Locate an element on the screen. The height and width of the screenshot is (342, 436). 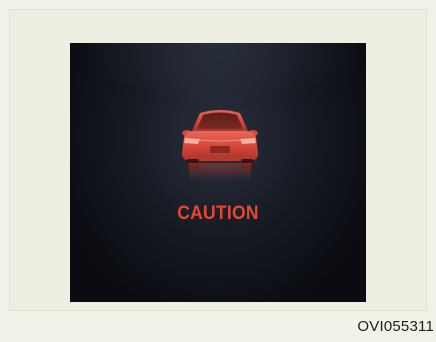
car-rear-icon is located at coordinates (220, 145).